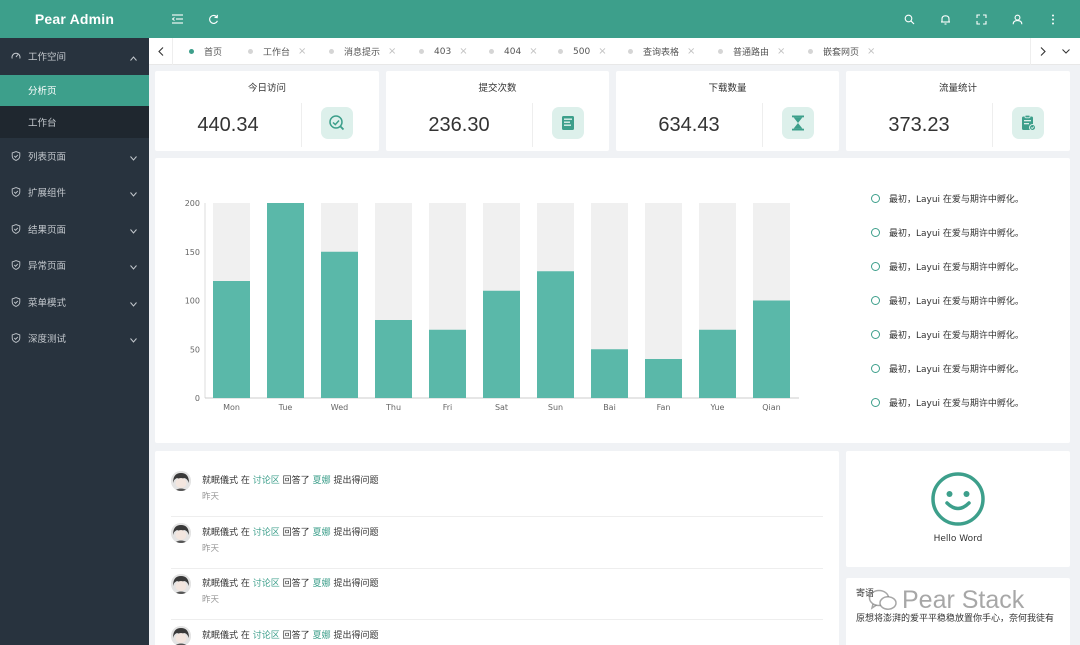  I want to click on x-tick-label: Fri, so click(448, 407).